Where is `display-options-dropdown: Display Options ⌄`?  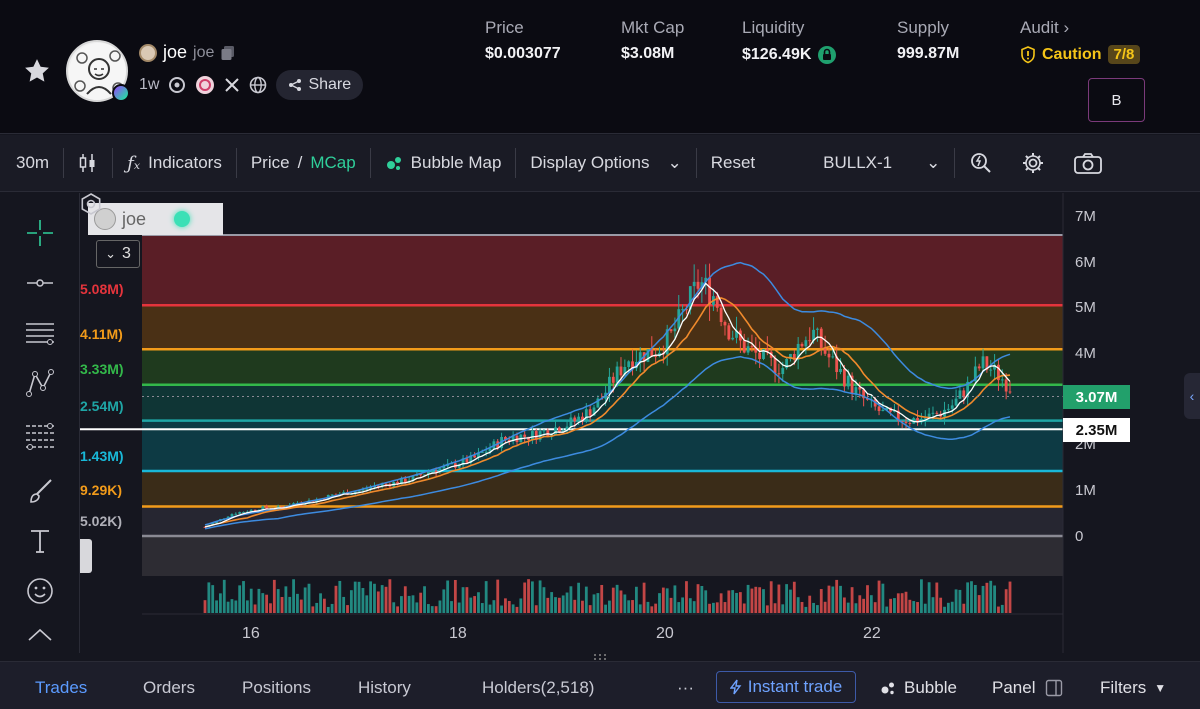 display-options-dropdown: Display Options ⌄ is located at coordinates (605, 163).